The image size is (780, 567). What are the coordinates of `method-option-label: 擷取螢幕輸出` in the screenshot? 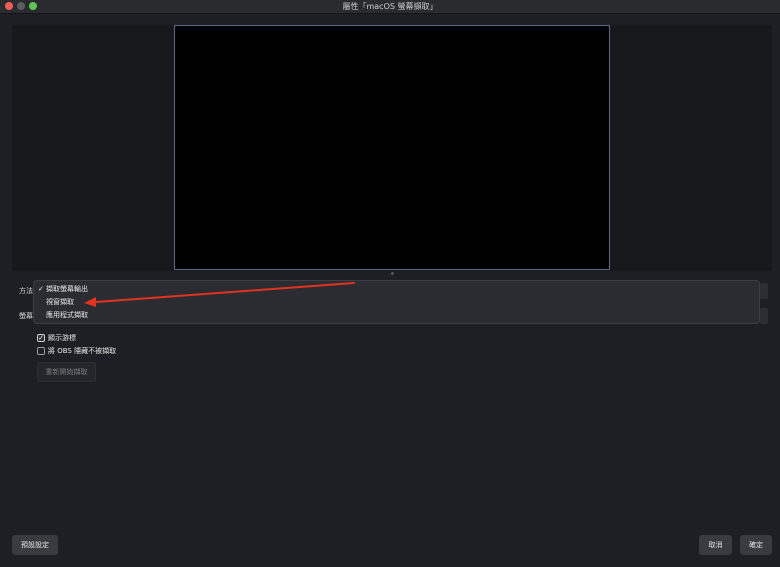 It's located at (67, 289).